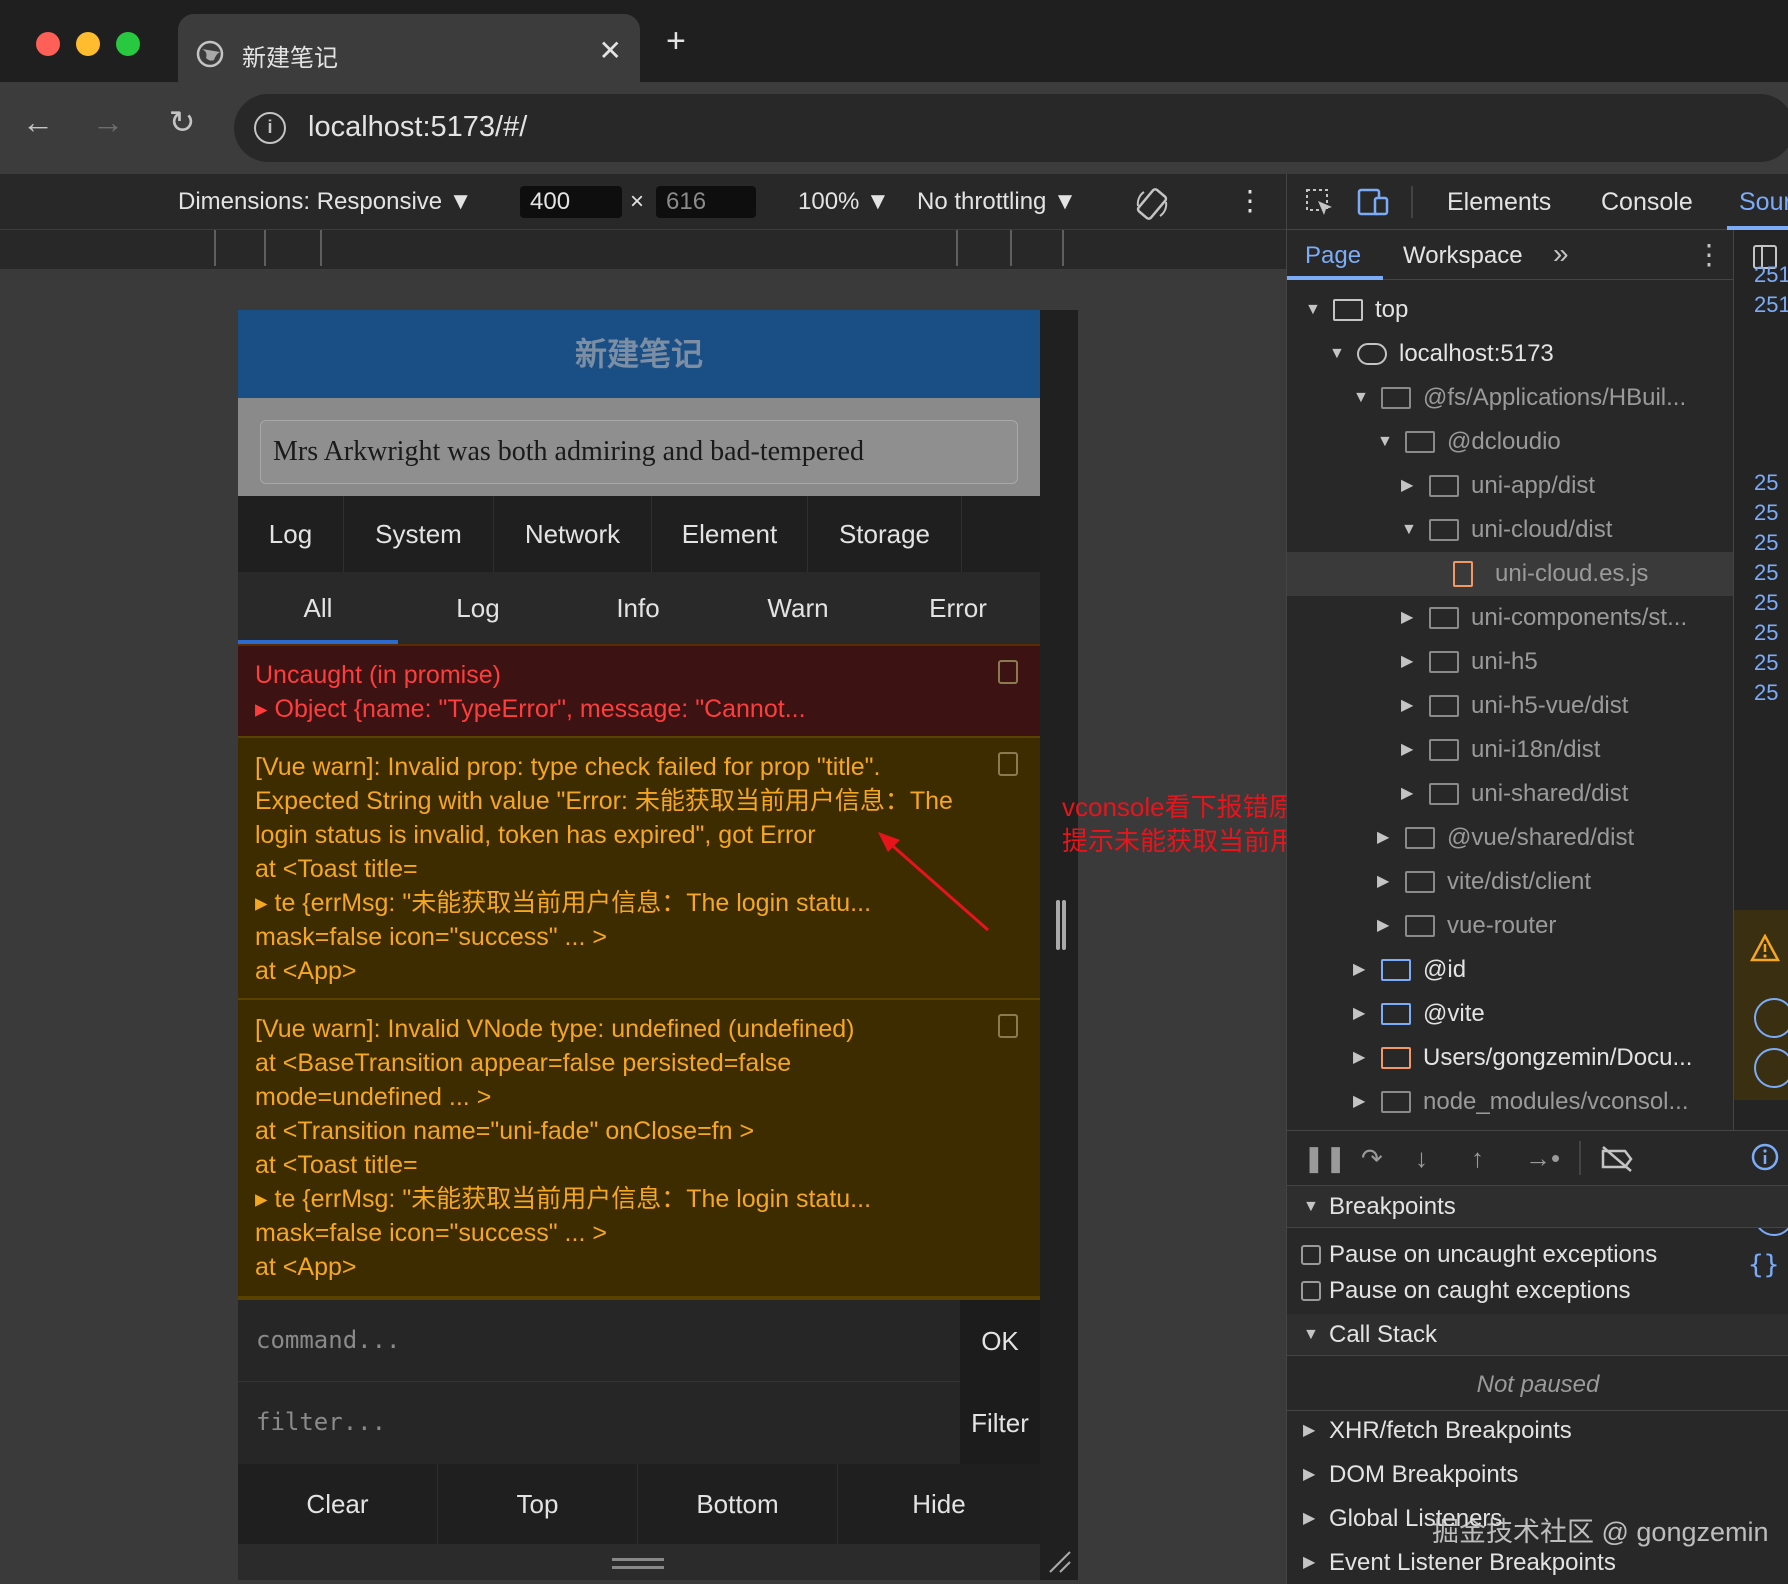 The height and width of the screenshot is (1584, 1788). Describe the element at coordinates (1647, 202) in the screenshot. I see `tab-console: Console` at that location.